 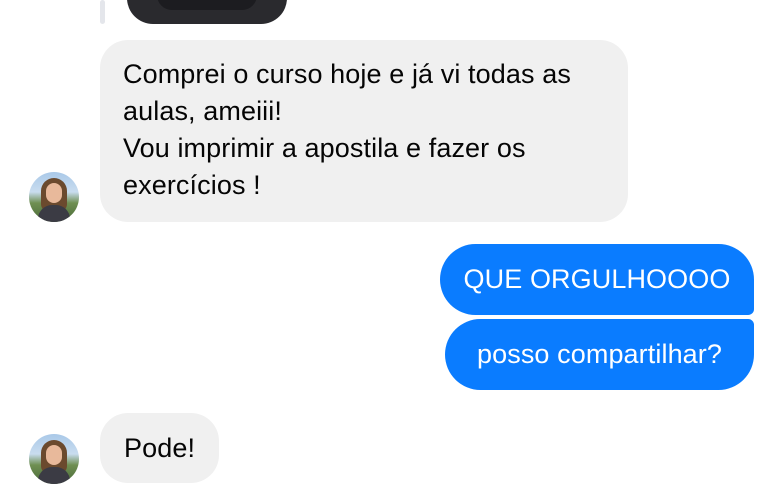 What do you see at coordinates (324, 148) in the screenshot?
I see `message-text-line: Vou imprimir a apostila e fazer os` at bounding box center [324, 148].